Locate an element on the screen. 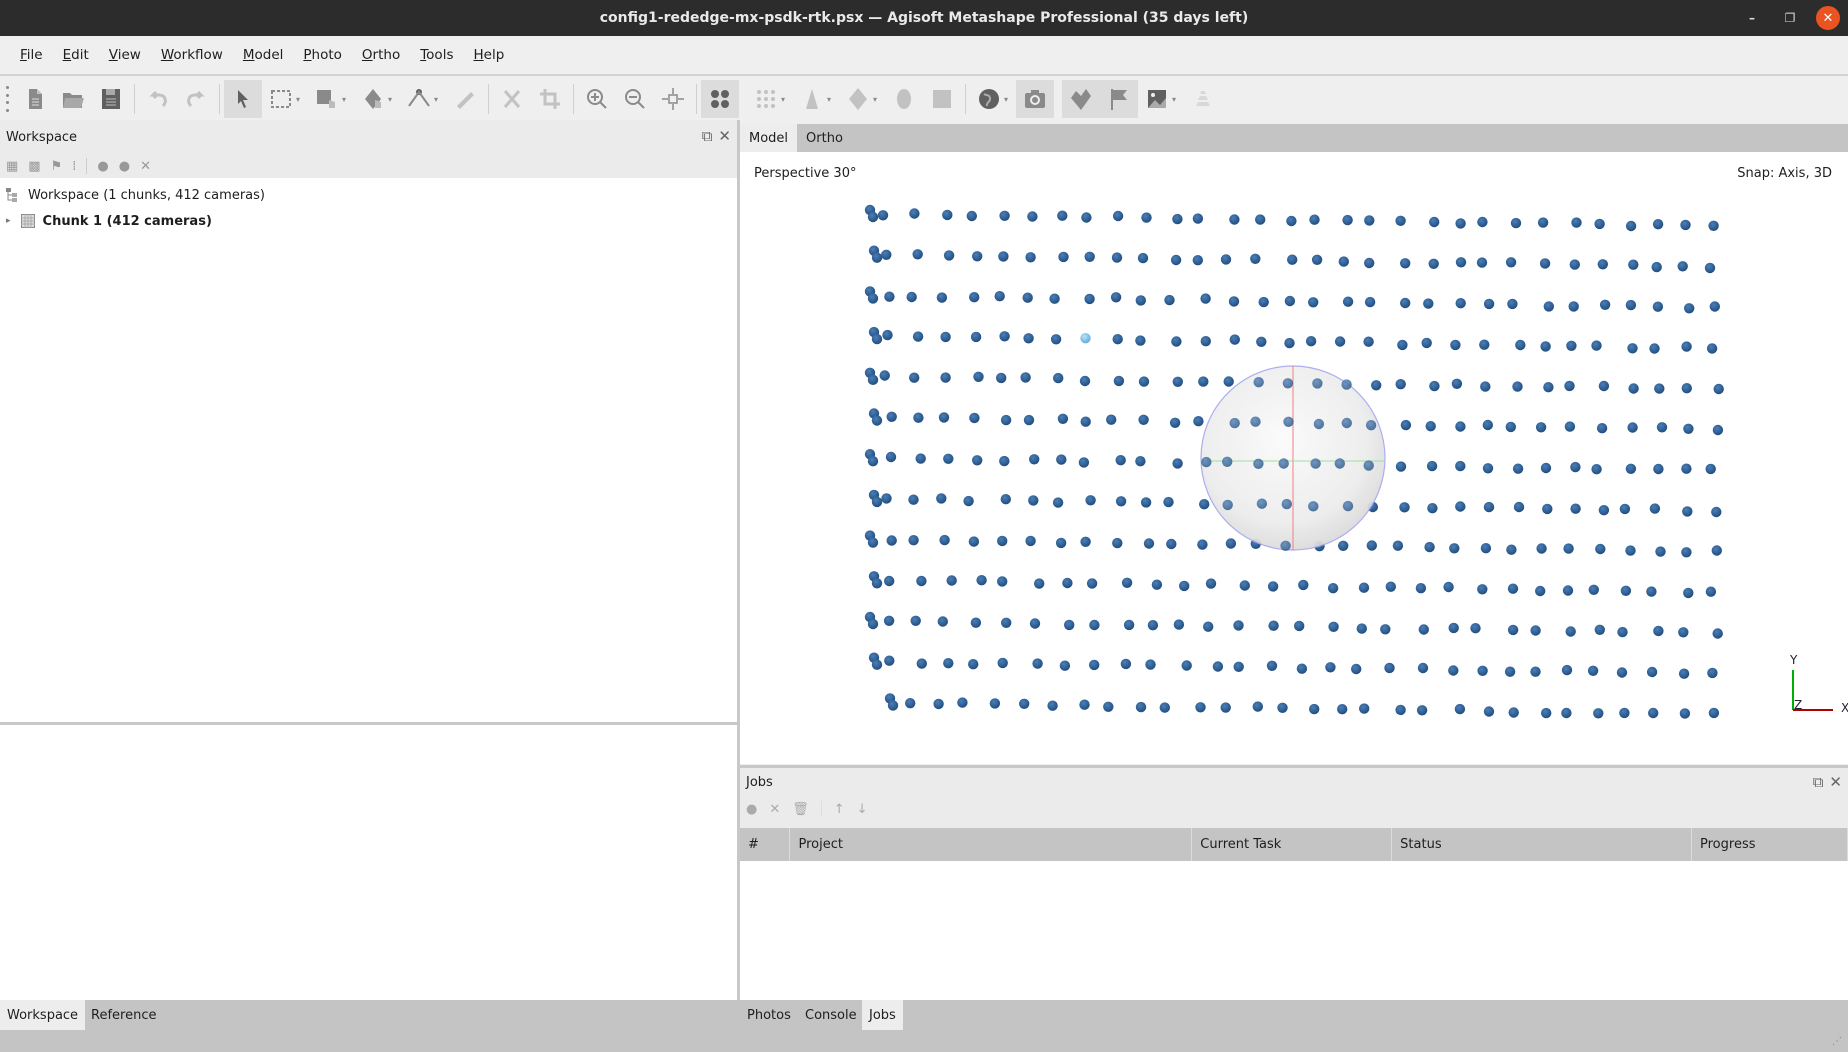  camera-marker-selected is located at coordinates (1085, 338).